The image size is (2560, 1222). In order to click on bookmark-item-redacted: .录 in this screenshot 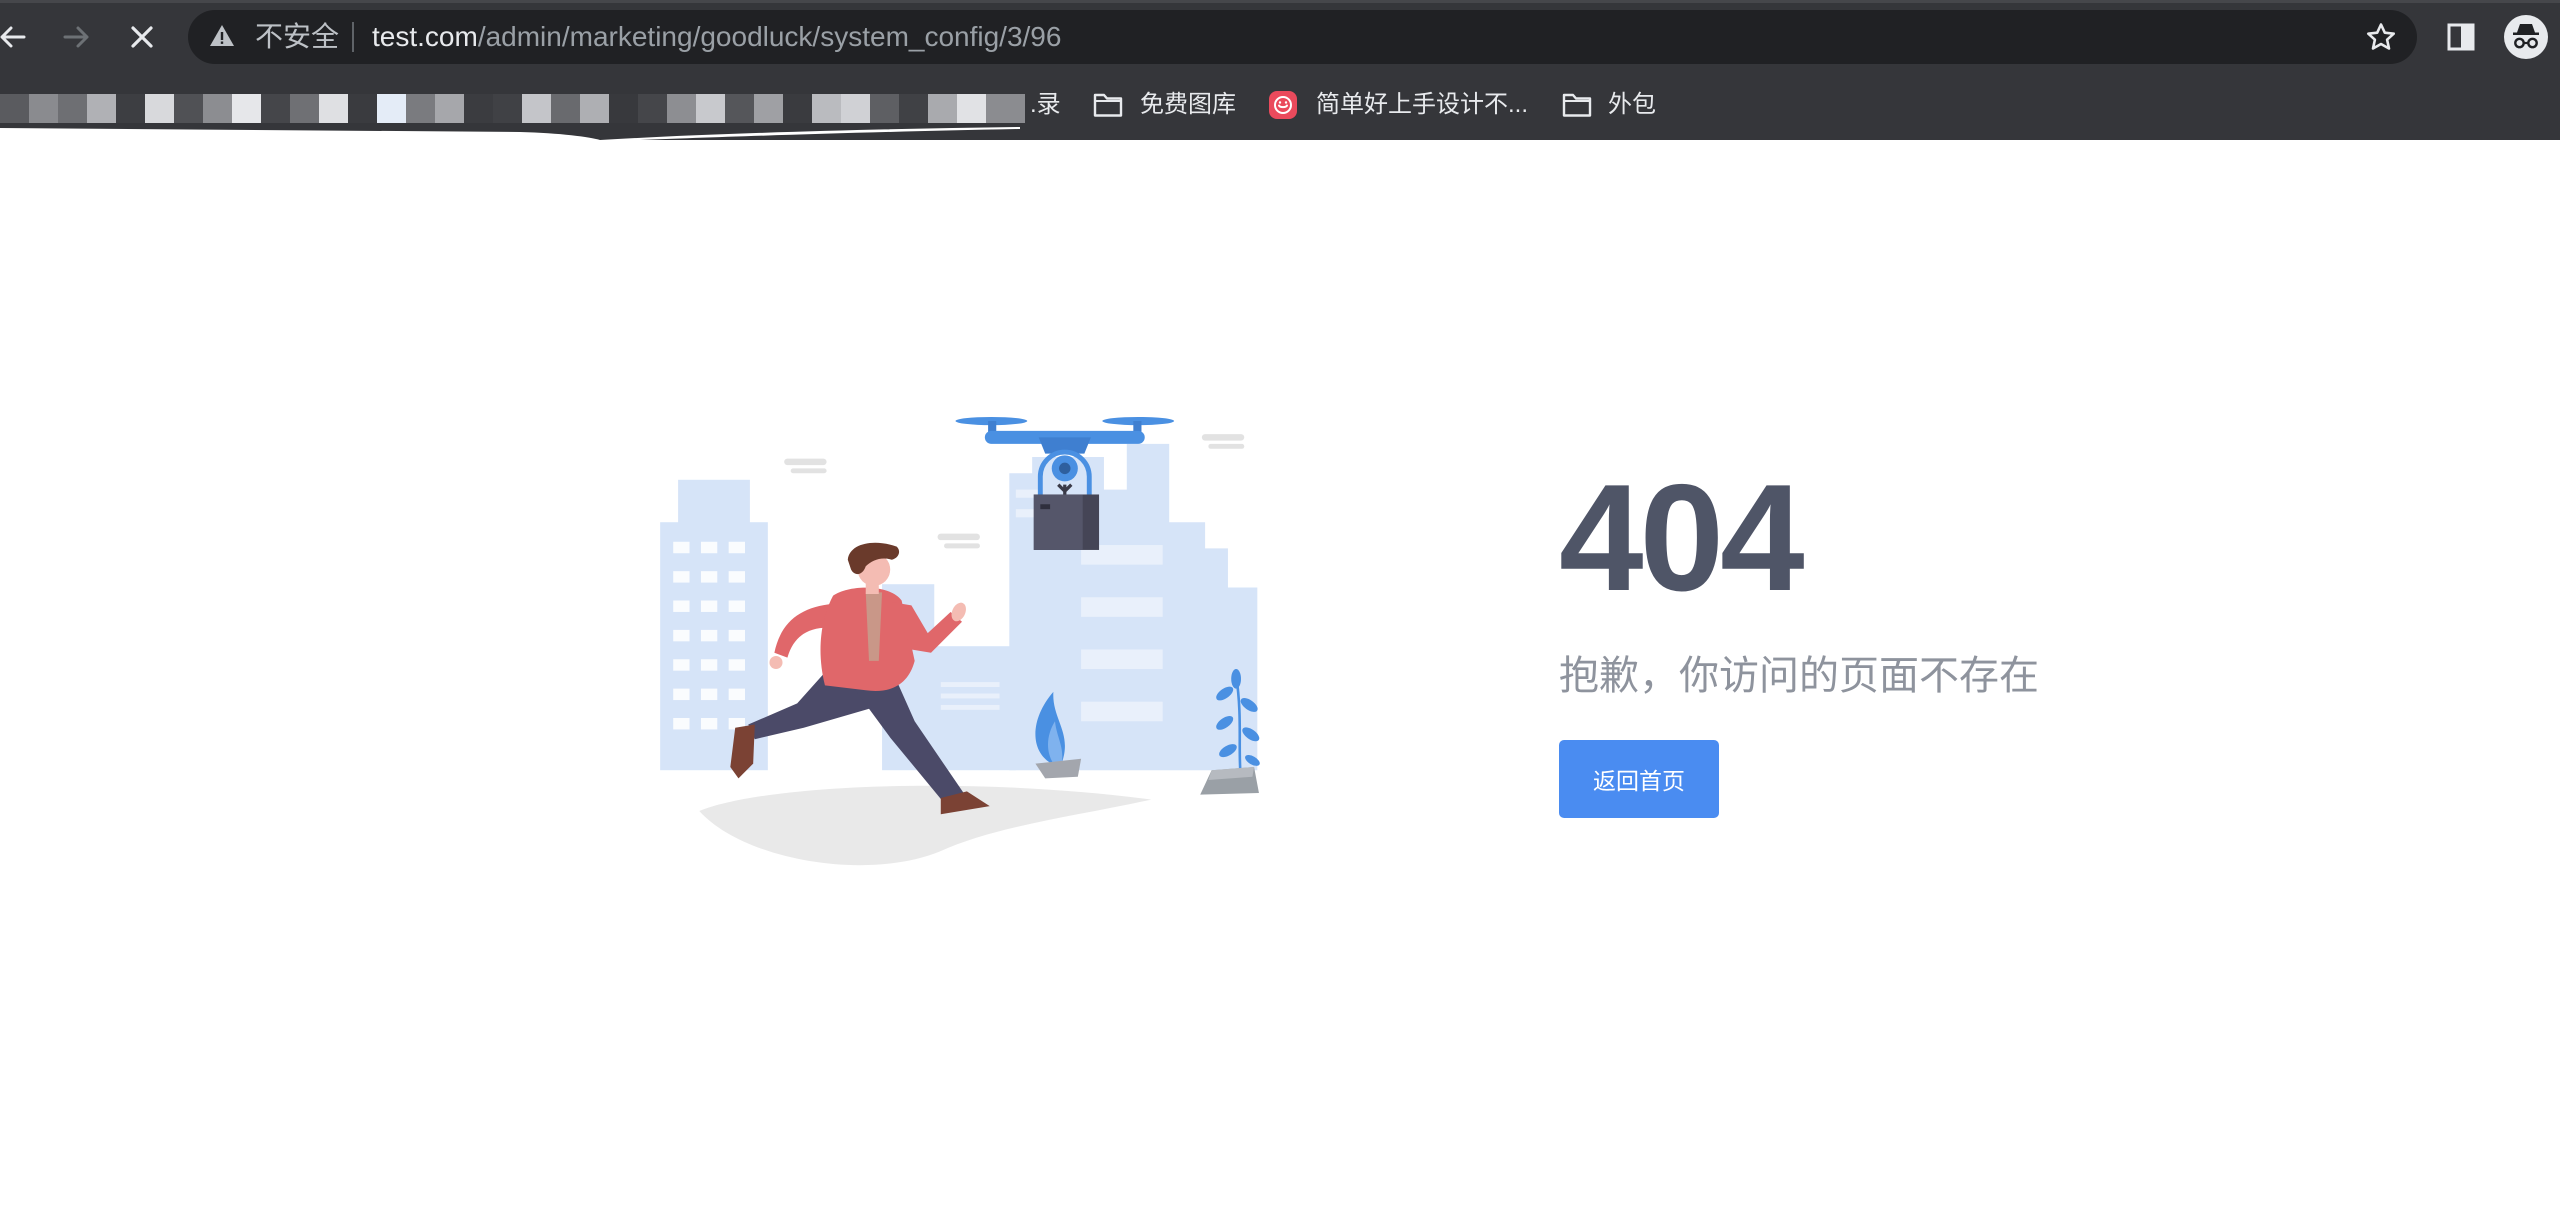, I will do `click(1045, 105)`.